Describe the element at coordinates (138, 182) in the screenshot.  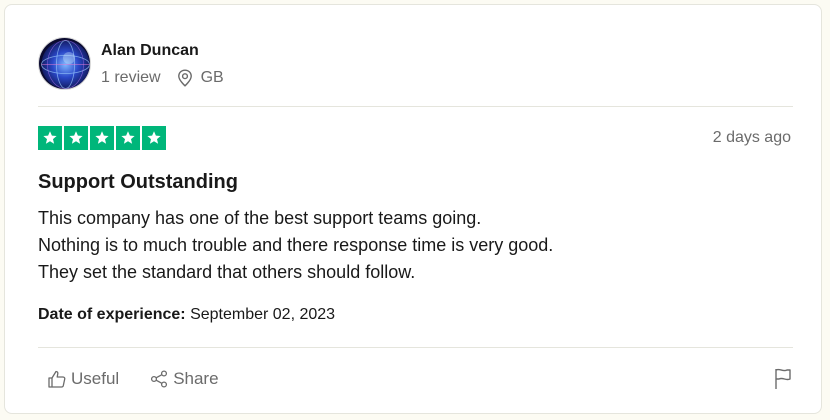
I see `review-title: Support Outstanding` at that location.